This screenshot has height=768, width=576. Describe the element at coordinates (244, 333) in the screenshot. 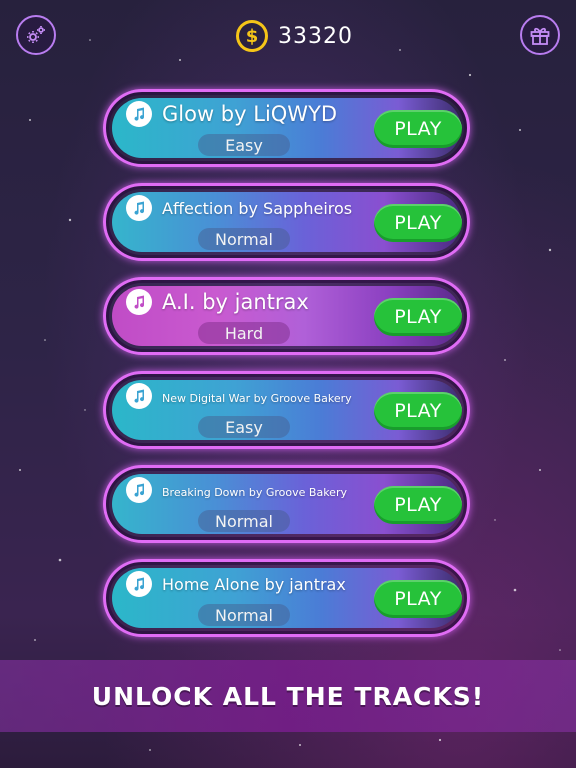

I see `track-difficulty: Hard` at that location.